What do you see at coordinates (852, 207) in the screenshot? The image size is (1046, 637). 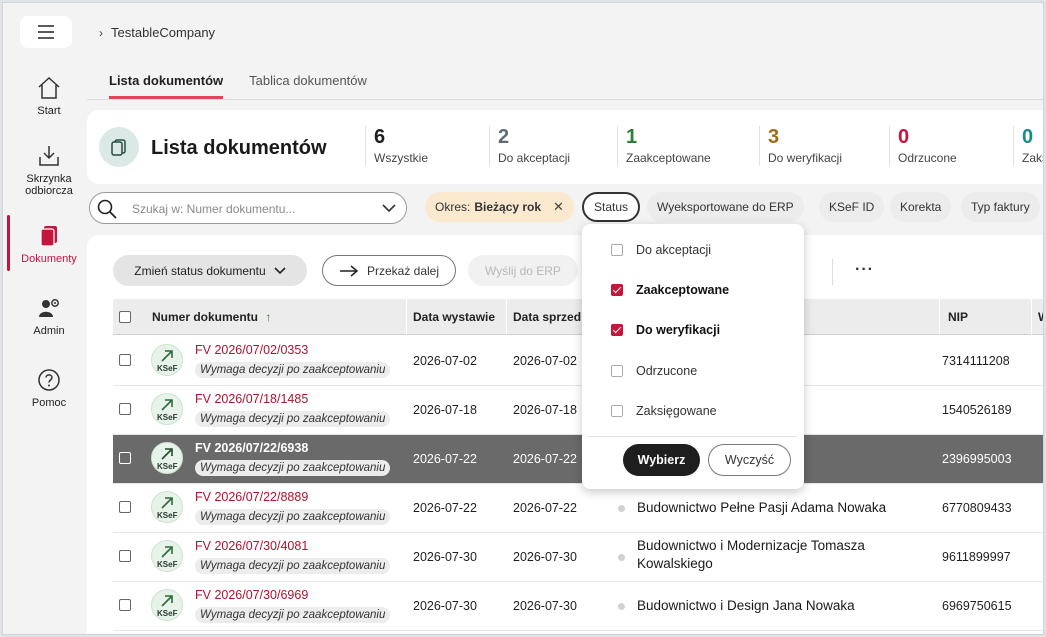 I see `ksef-id-filter-chip: KSeF ID` at bounding box center [852, 207].